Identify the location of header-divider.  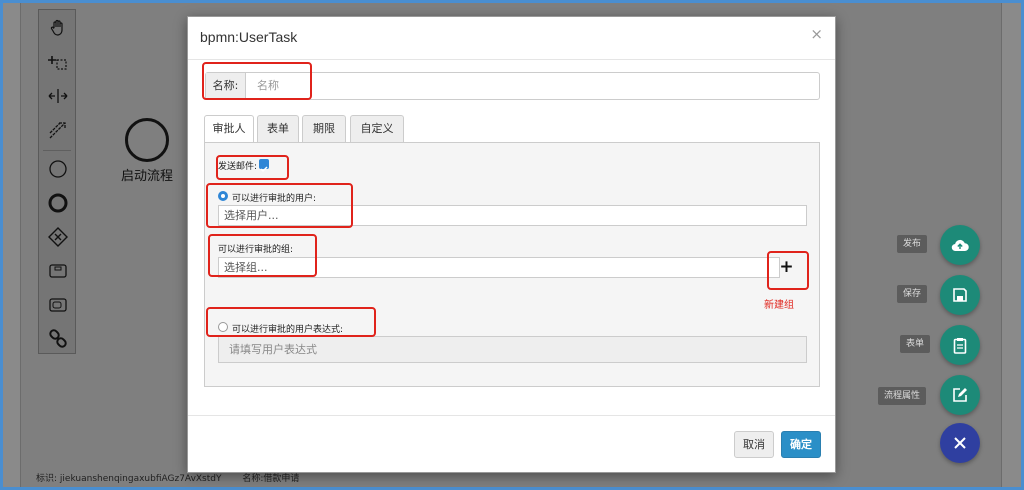
(511, 59).